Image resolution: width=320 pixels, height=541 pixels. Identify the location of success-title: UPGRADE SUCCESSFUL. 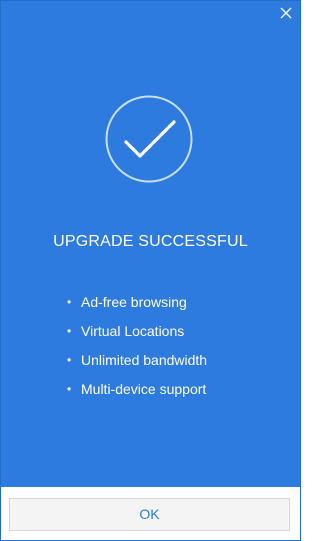
(150, 241).